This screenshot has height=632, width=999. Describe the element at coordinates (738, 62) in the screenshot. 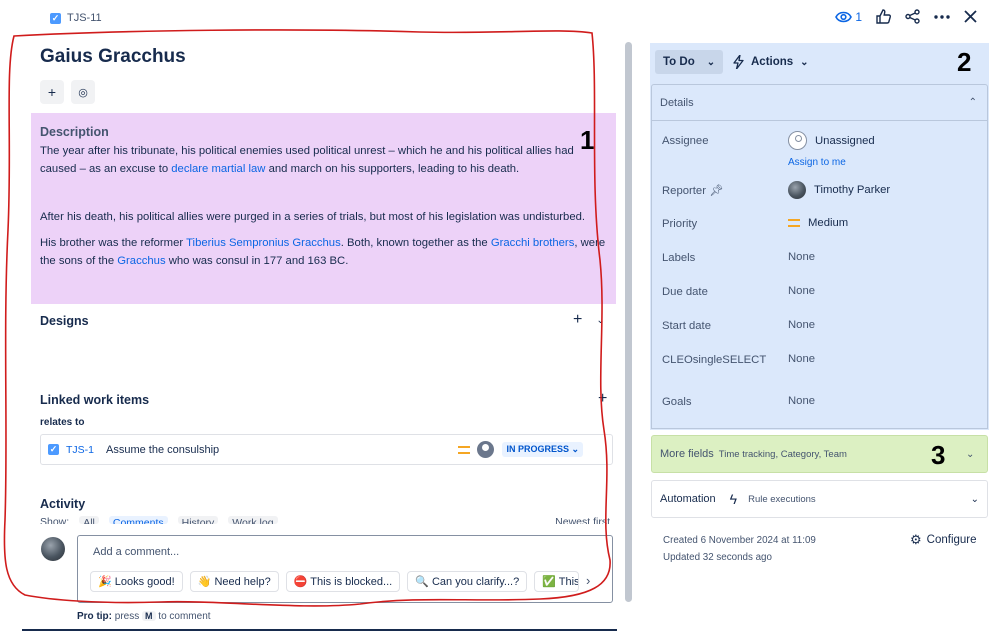

I see `lightning-icon` at that location.